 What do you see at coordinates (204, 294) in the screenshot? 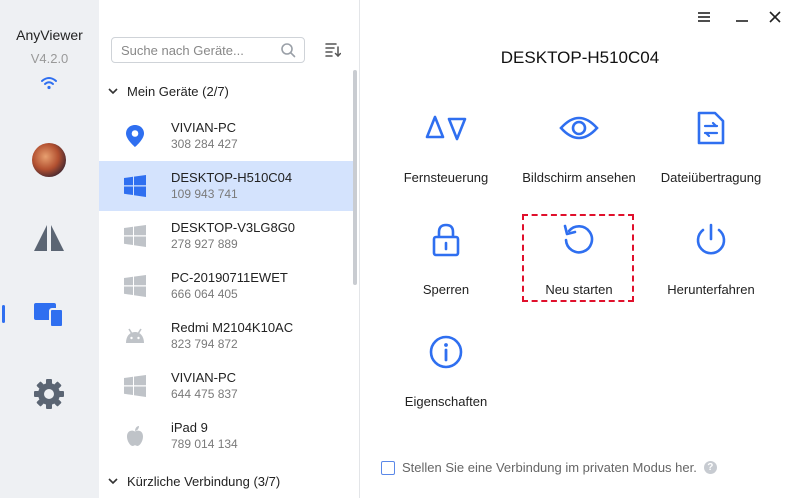
I see `device-id: 666 064 405` at bounding box center [204, 294].